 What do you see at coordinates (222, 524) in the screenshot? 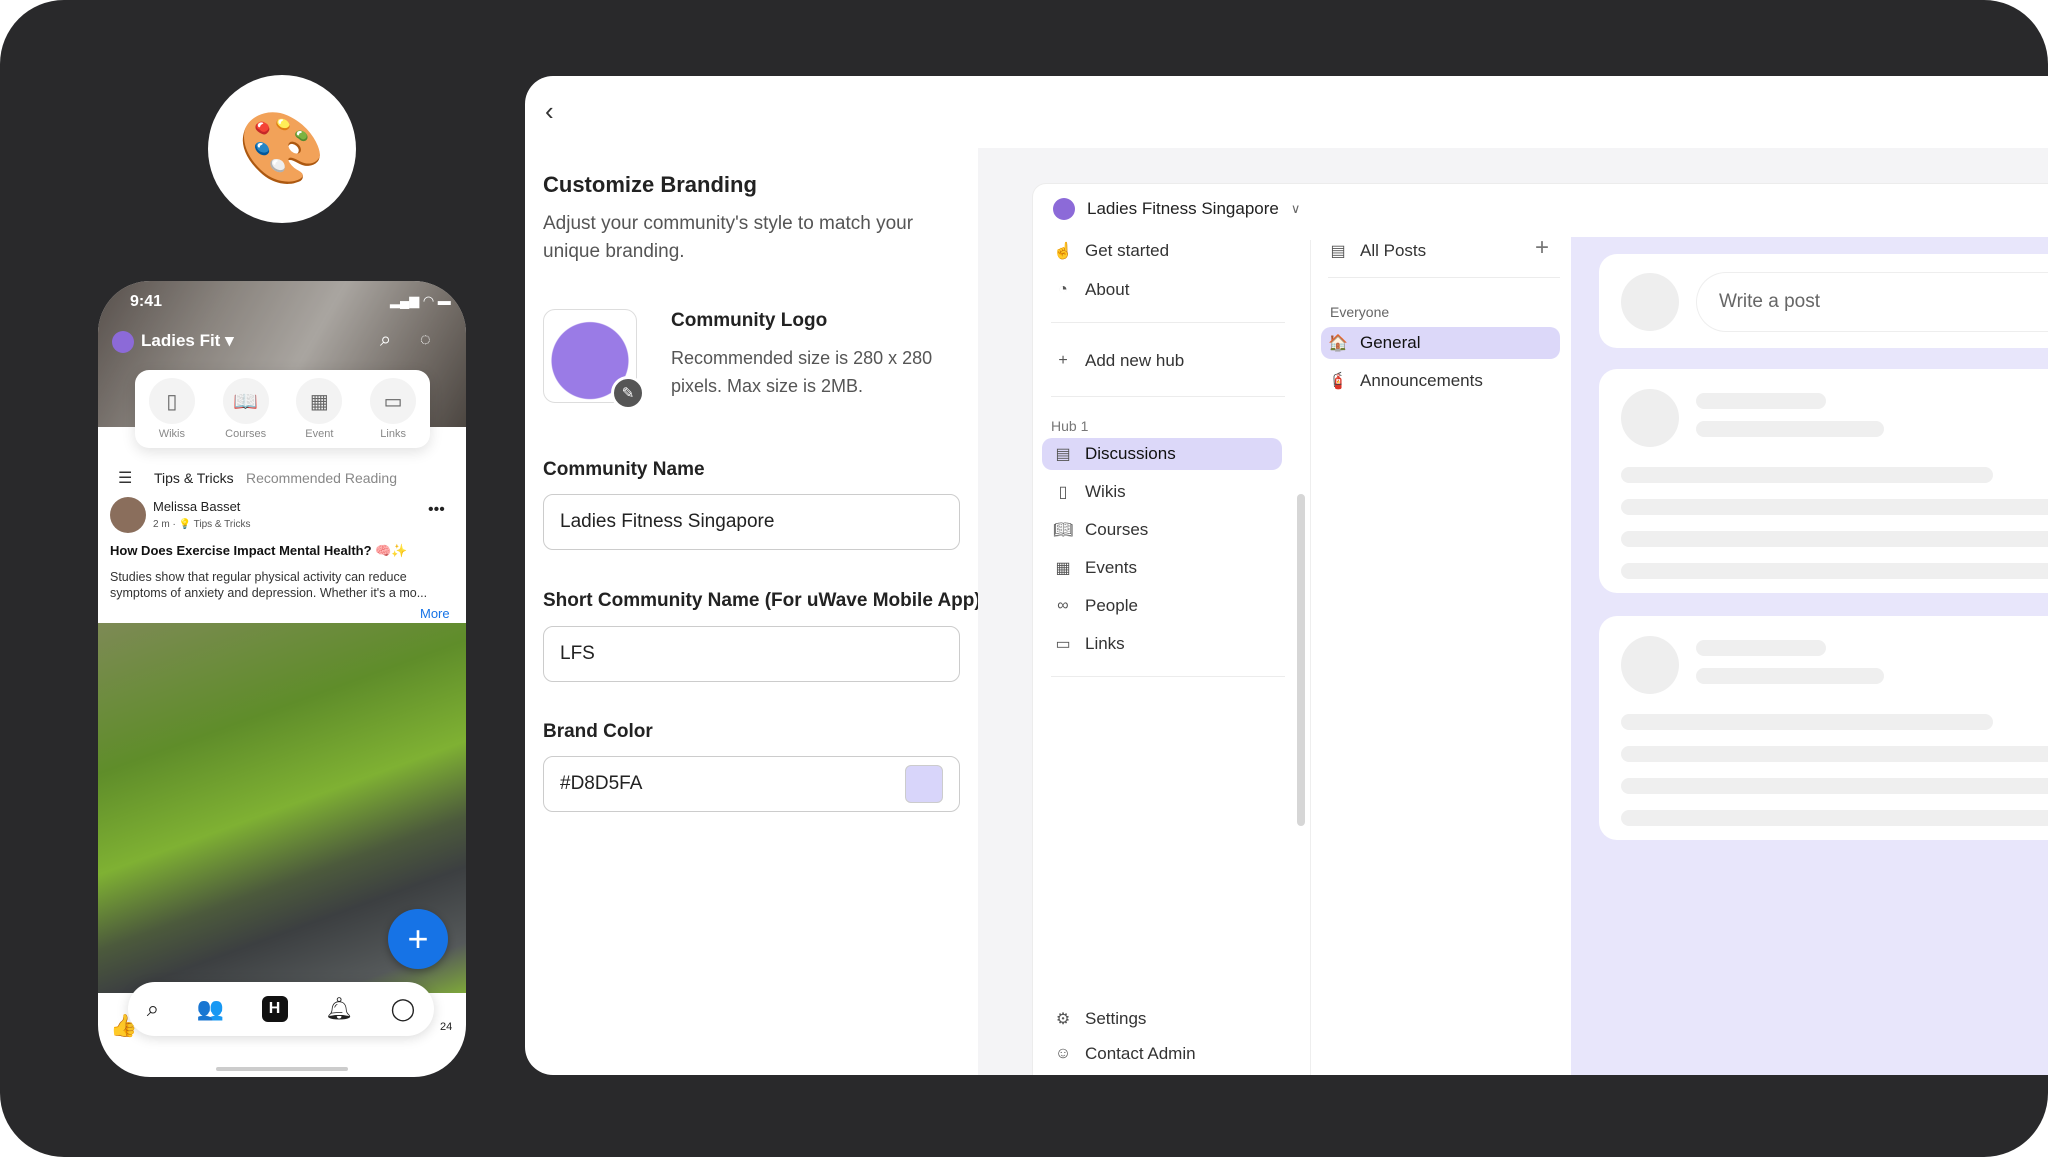
I see `post-channel: Tips & Tricks` at bounding box center [222, 524].